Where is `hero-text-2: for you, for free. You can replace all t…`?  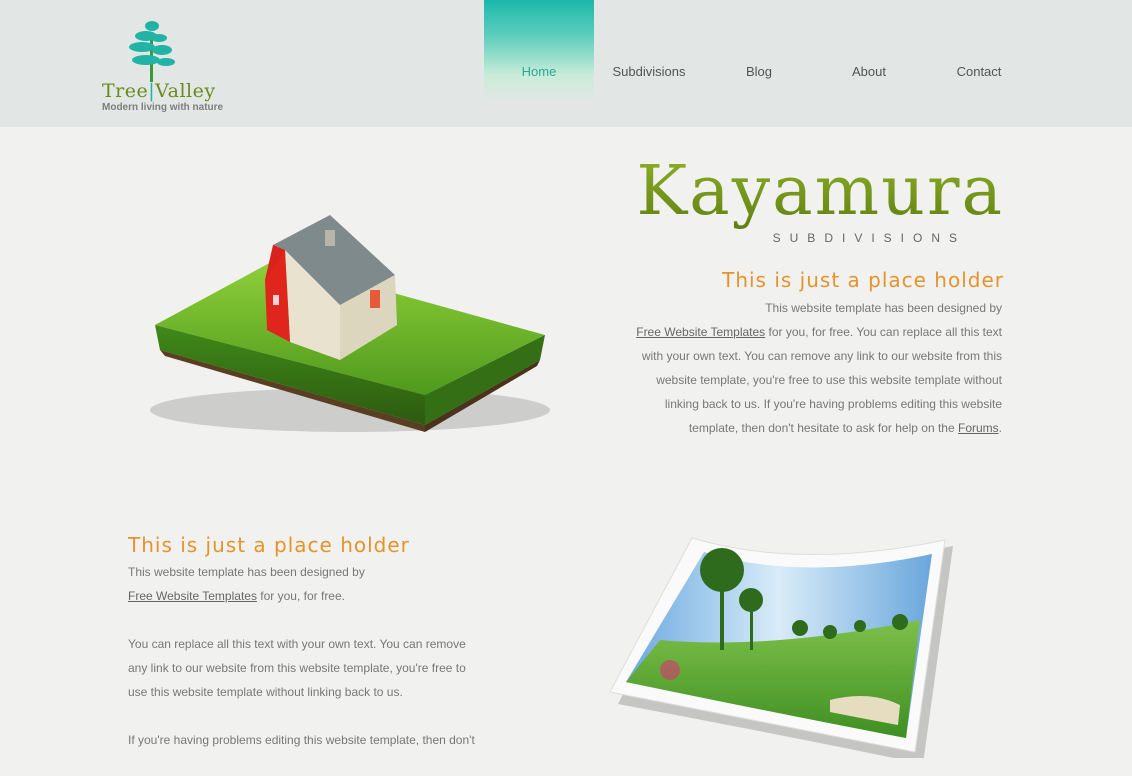 hero-text-2: for you, for free. You can replace all t… is located at coordinates (821, 380).